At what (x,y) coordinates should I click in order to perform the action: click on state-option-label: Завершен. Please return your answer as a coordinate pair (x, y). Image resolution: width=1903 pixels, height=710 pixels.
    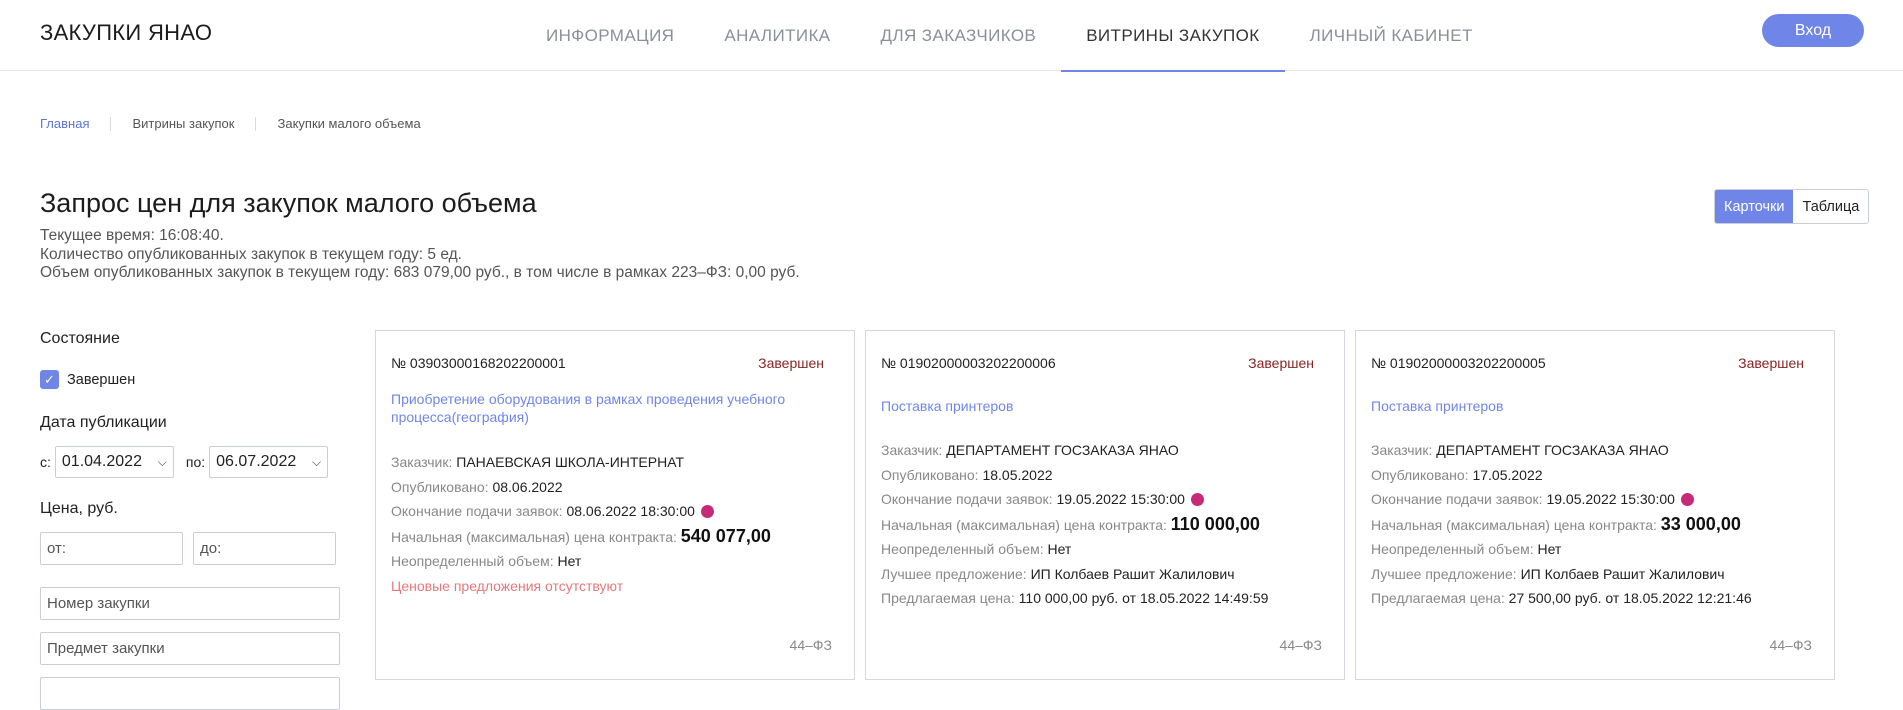
    Looking at the image, I should click on (101, 379).